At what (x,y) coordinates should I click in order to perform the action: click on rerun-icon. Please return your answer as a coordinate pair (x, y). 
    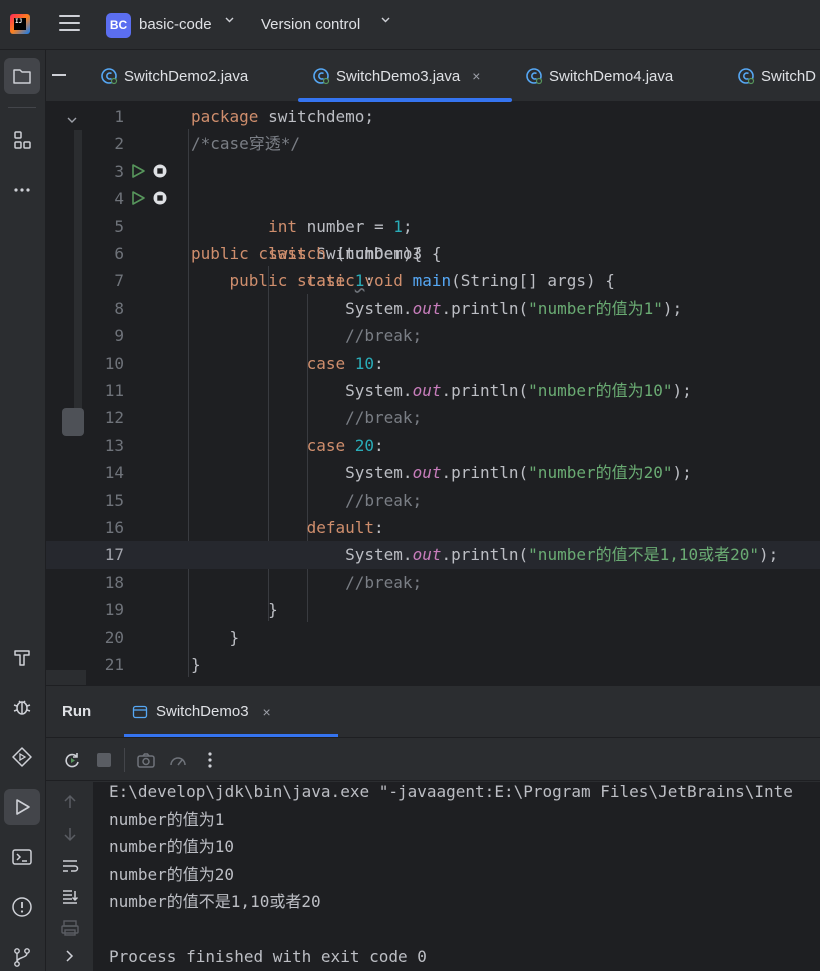
    Looking at the image, I should click on (72, 760).